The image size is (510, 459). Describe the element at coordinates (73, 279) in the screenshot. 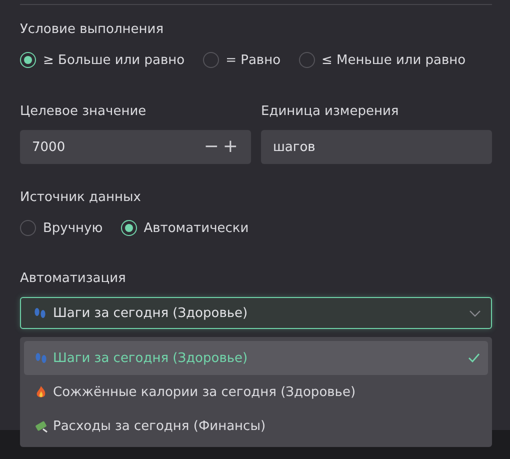

I see `section-label: Автоматизация` at that location.